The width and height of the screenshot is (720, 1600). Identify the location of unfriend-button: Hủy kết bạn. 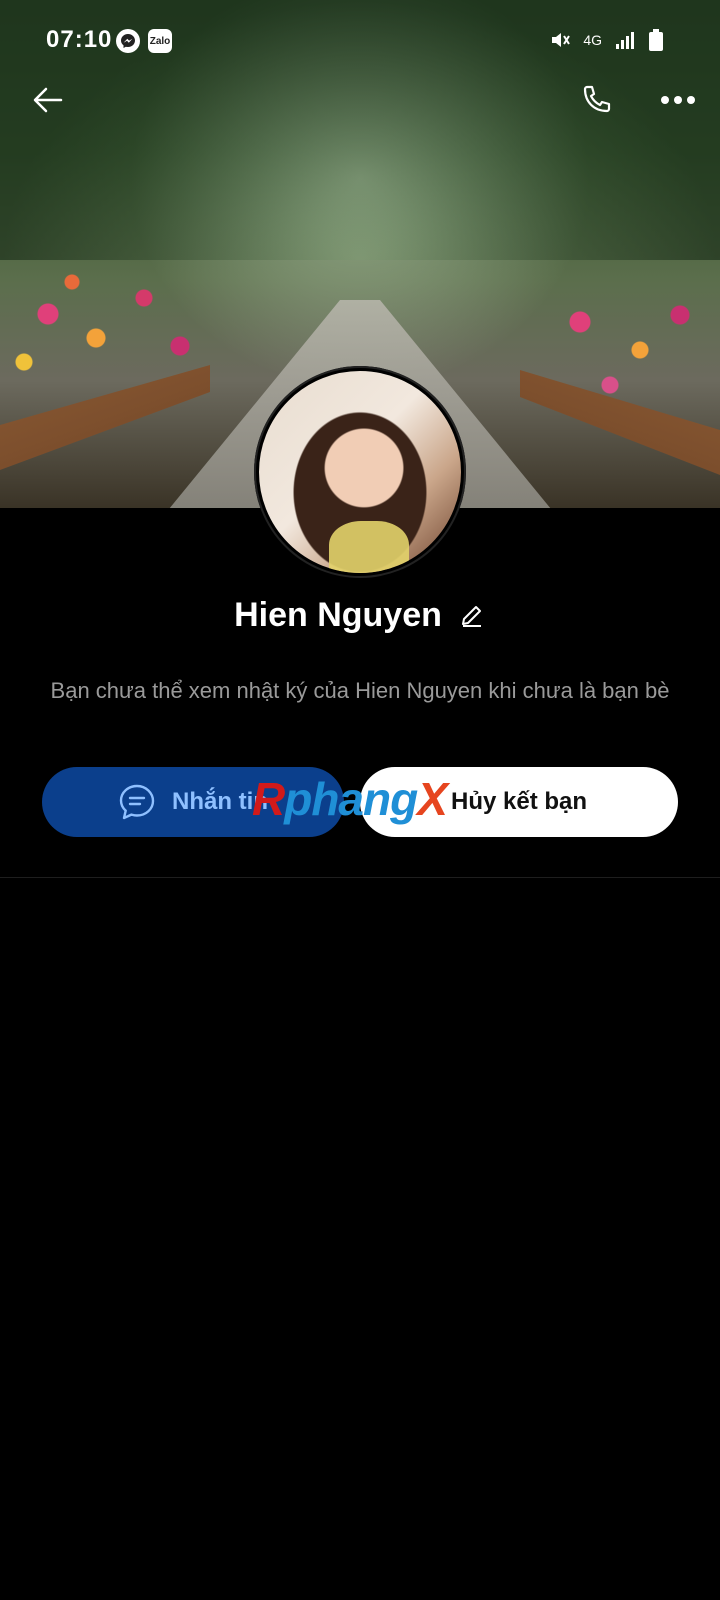
(519, 802).